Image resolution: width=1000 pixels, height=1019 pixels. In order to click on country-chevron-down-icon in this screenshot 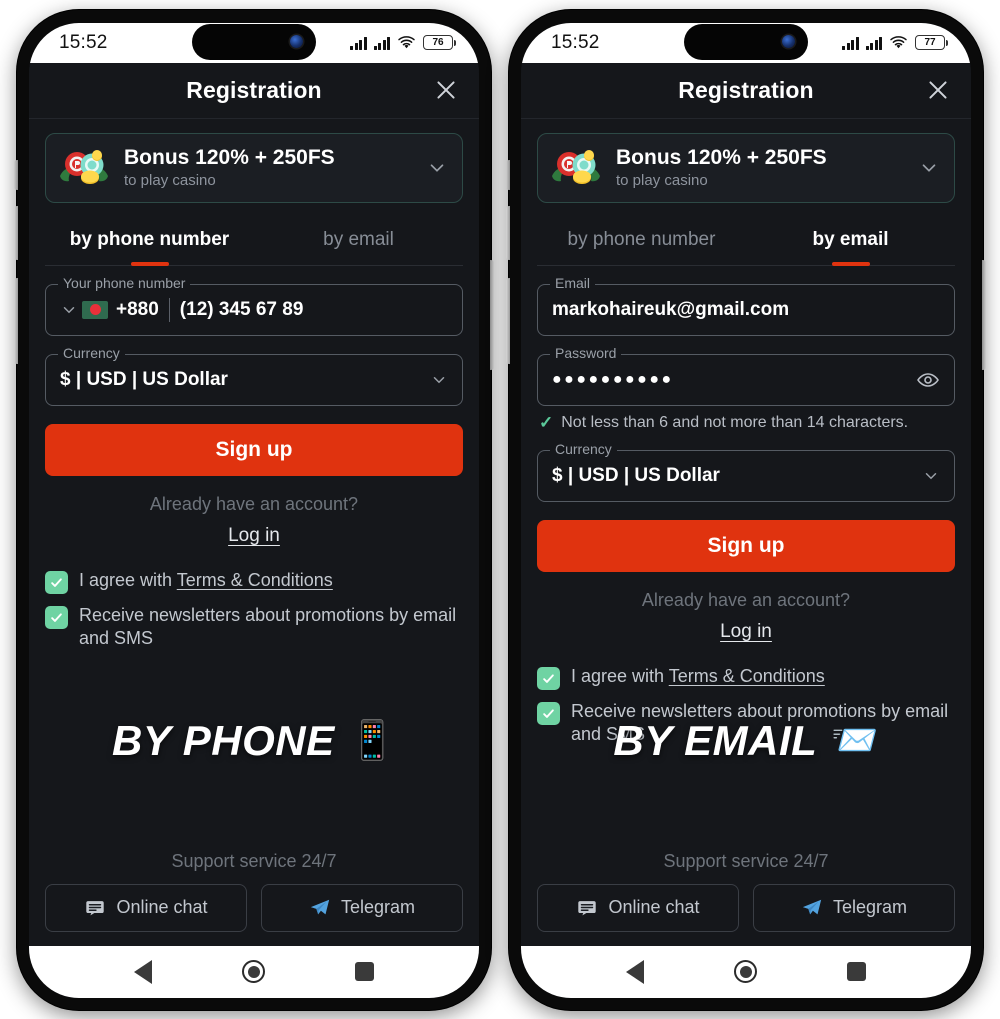, I will do `click(69, 310)`.